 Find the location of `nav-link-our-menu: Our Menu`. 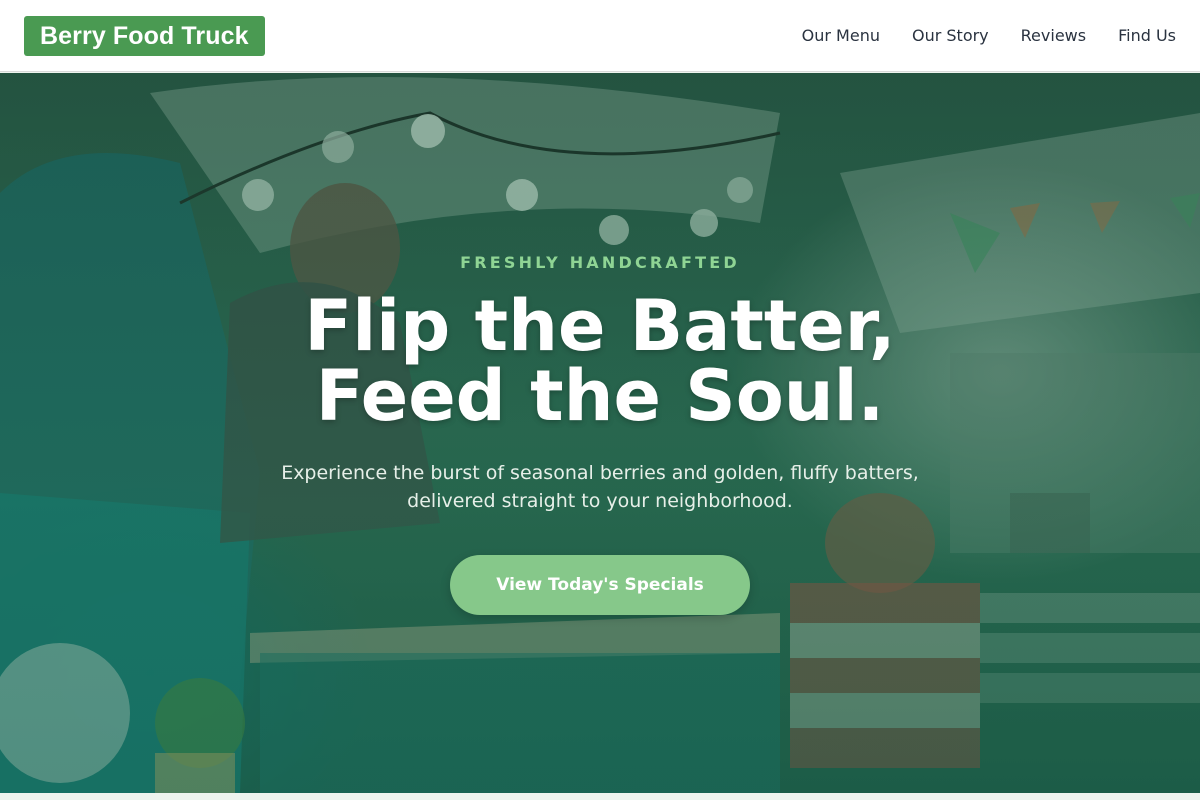

nav-link-our-menu: Our Menu is located at coordinates (841, 35).